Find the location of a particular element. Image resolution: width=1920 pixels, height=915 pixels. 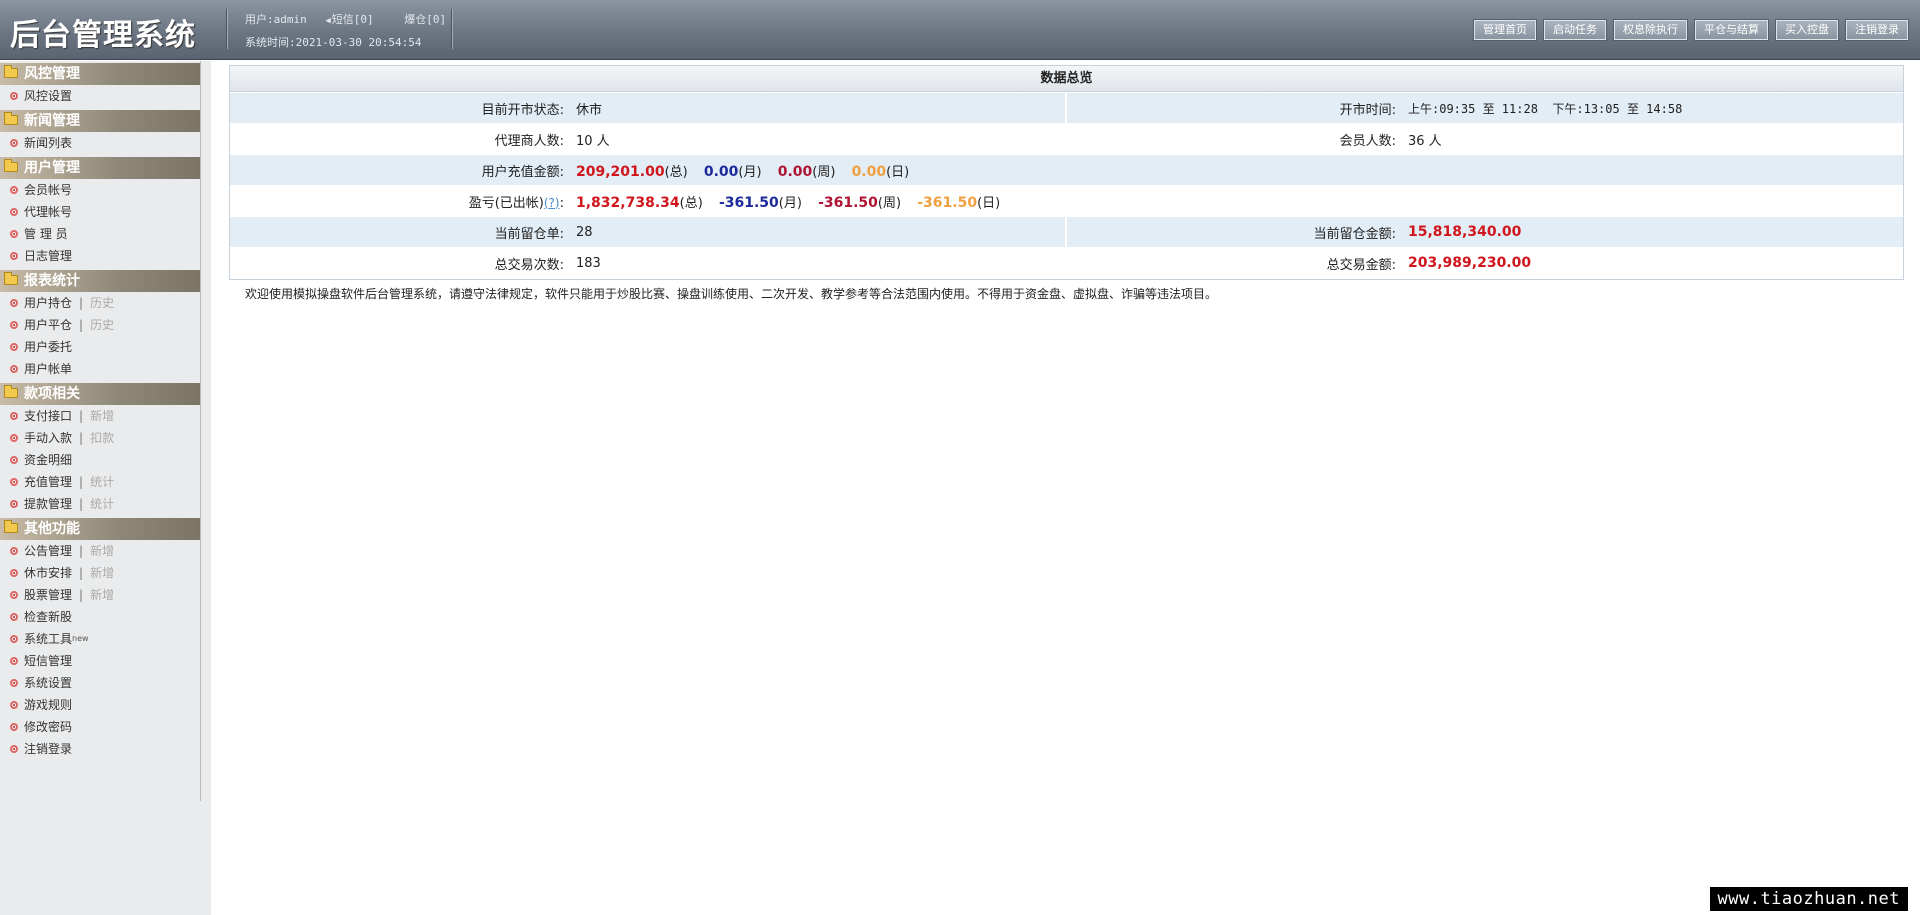

sidebar-item: 休市安排 | 新增 is located at coordinates (100, 573).